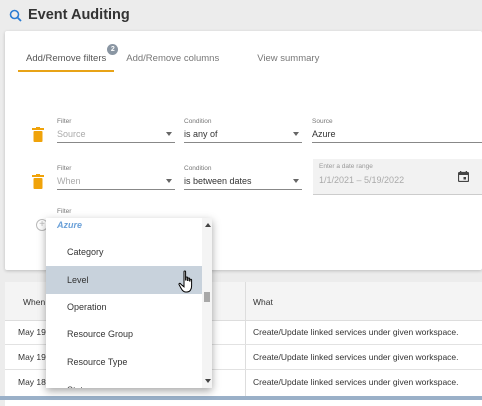 This screenshot has width=482, height=406. What do you see at coordinates (208, 225) in the screenshot?
I see `scroll-up-icon` at bounding box center [208, 225].